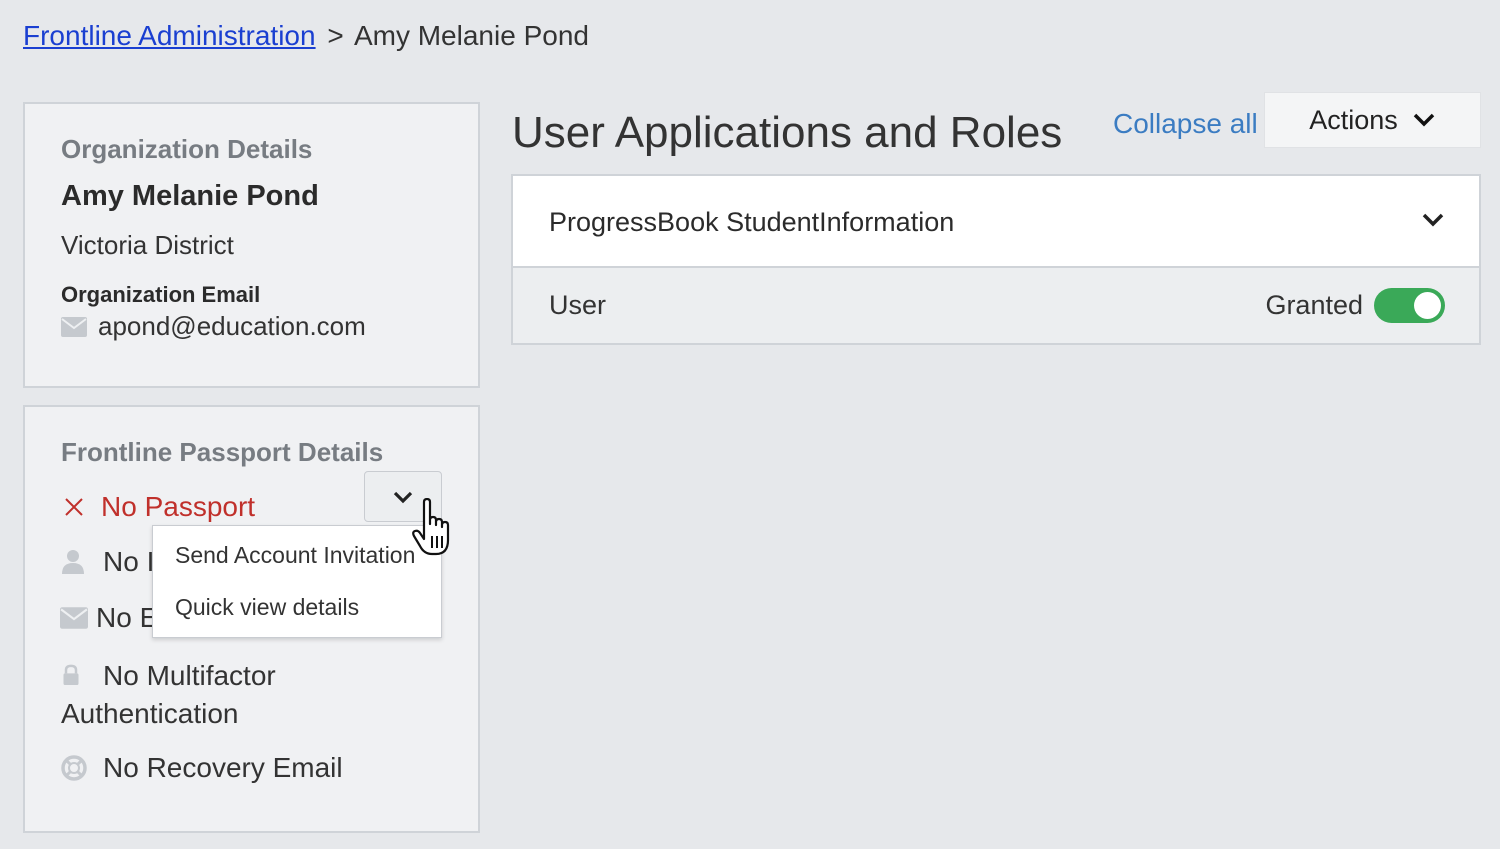  Describe the element at coordinates (996, 222) in the screenshot. I see `application-header: ProgressBook StudentInformation` at that location.